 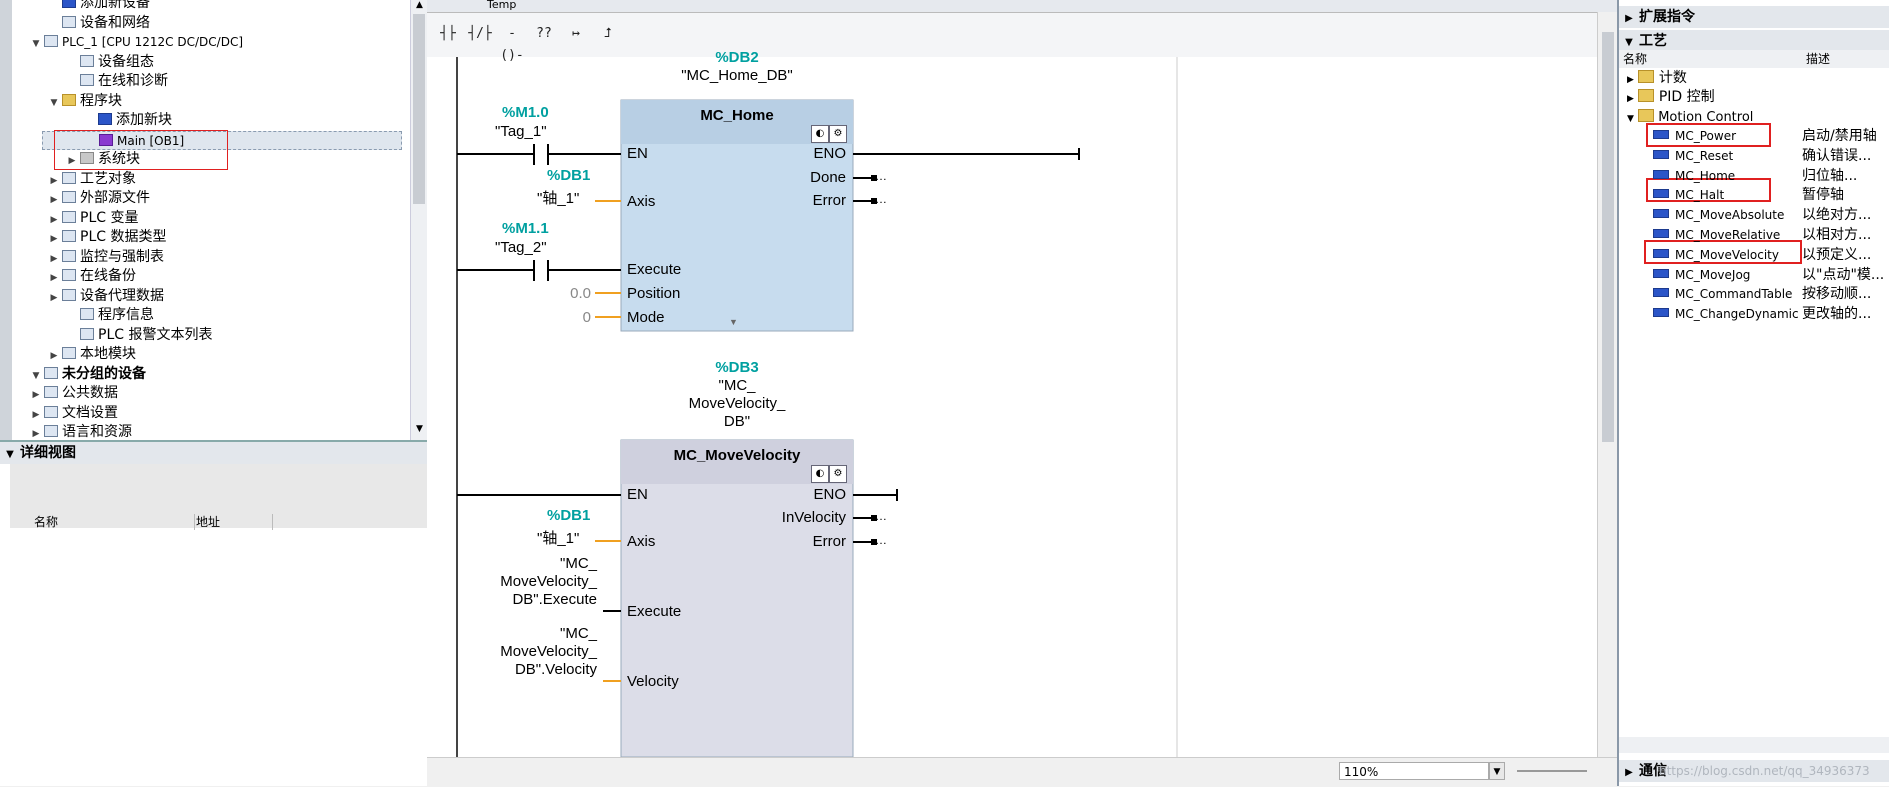 What do you see at coordinates (74, 393) in the screenshot?
I see `tree-item: ▶ 公共数据` at bounding box center [74, 393].